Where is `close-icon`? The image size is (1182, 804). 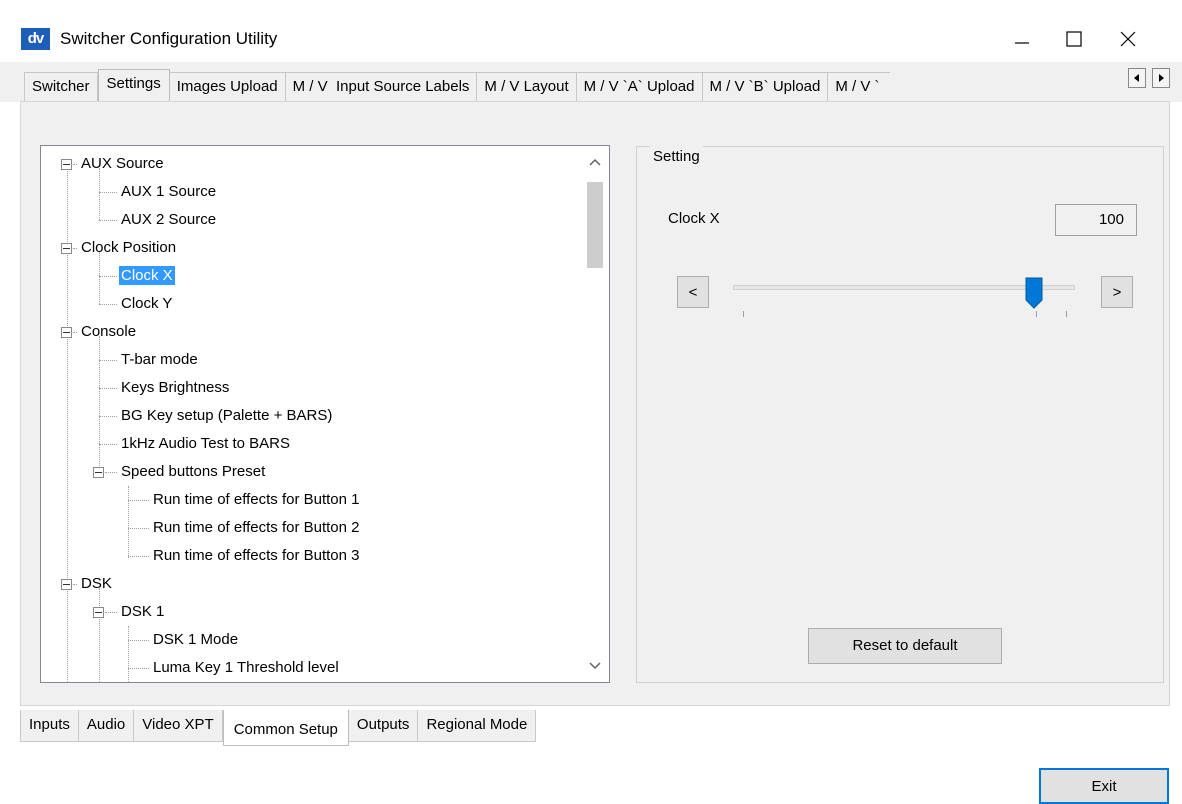 close-icon is located at coordinates (1128, 39).